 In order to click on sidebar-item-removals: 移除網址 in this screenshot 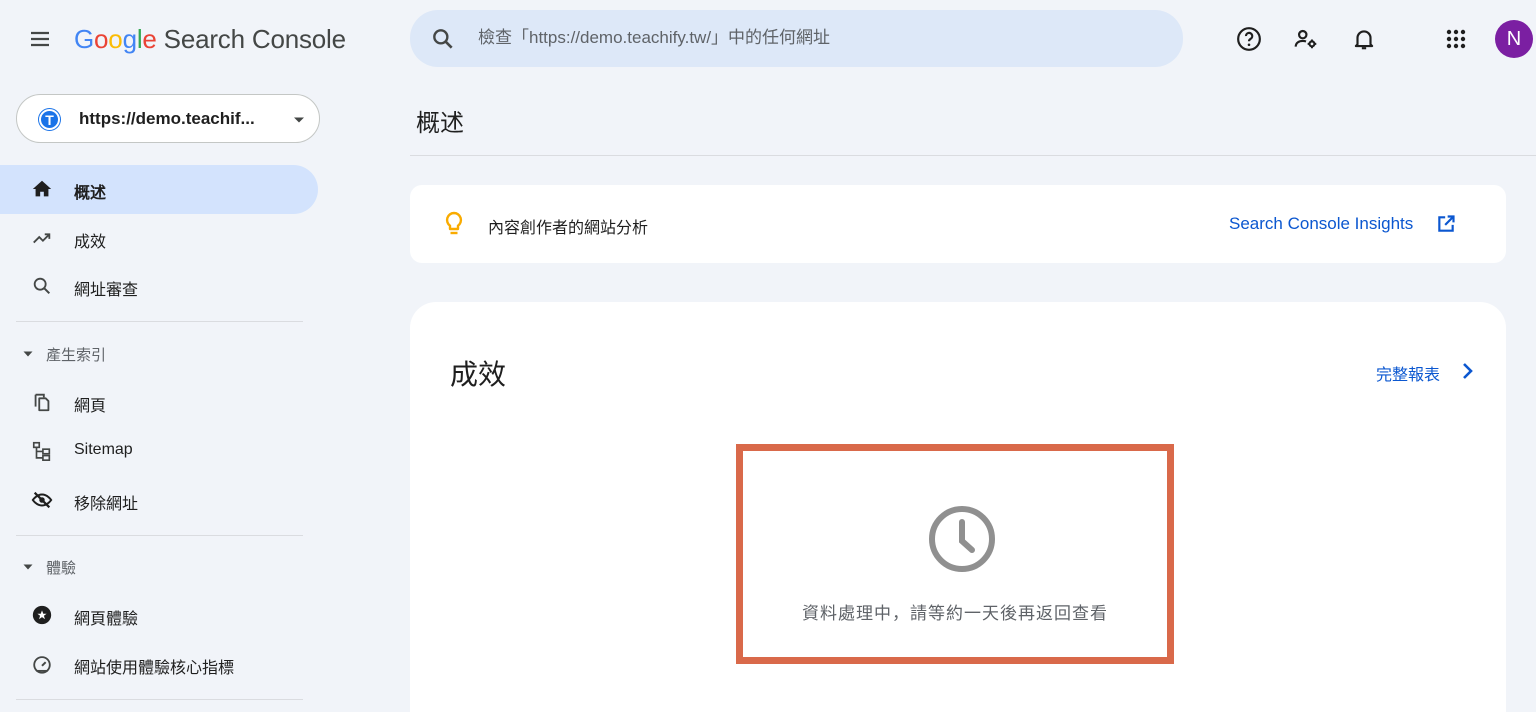, I will do `click(159, 500)`.